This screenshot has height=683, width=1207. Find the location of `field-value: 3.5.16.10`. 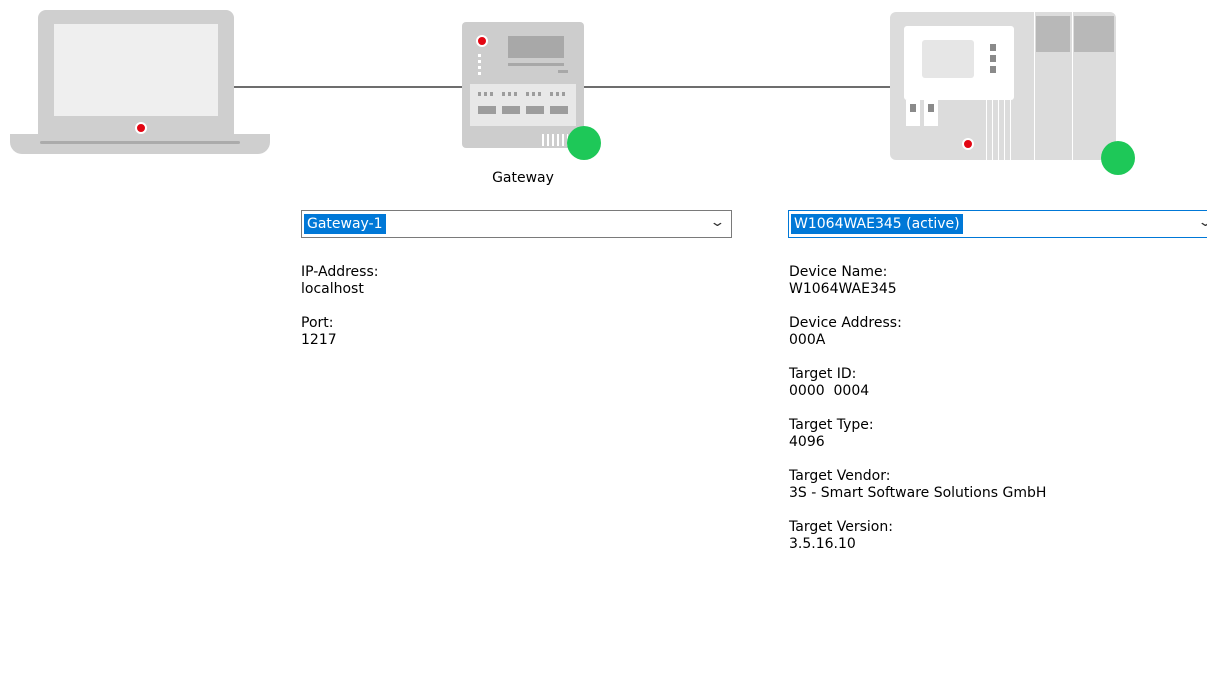

field-value: 3.5.16.10 is located at coordinates (822, 544).